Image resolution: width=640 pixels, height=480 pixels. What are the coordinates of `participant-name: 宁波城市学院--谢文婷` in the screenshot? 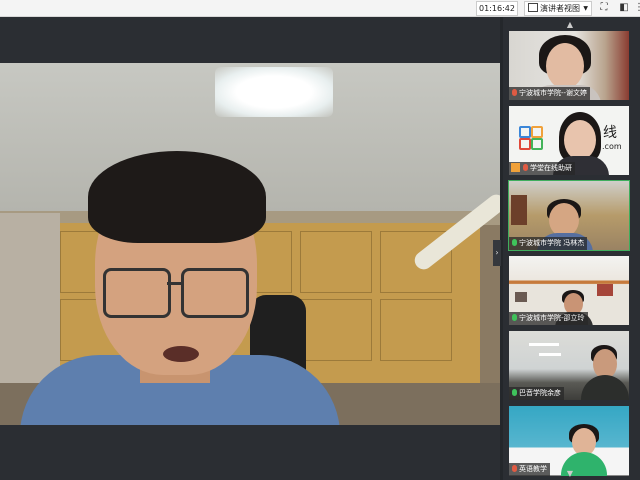 It's located at (553, 93).